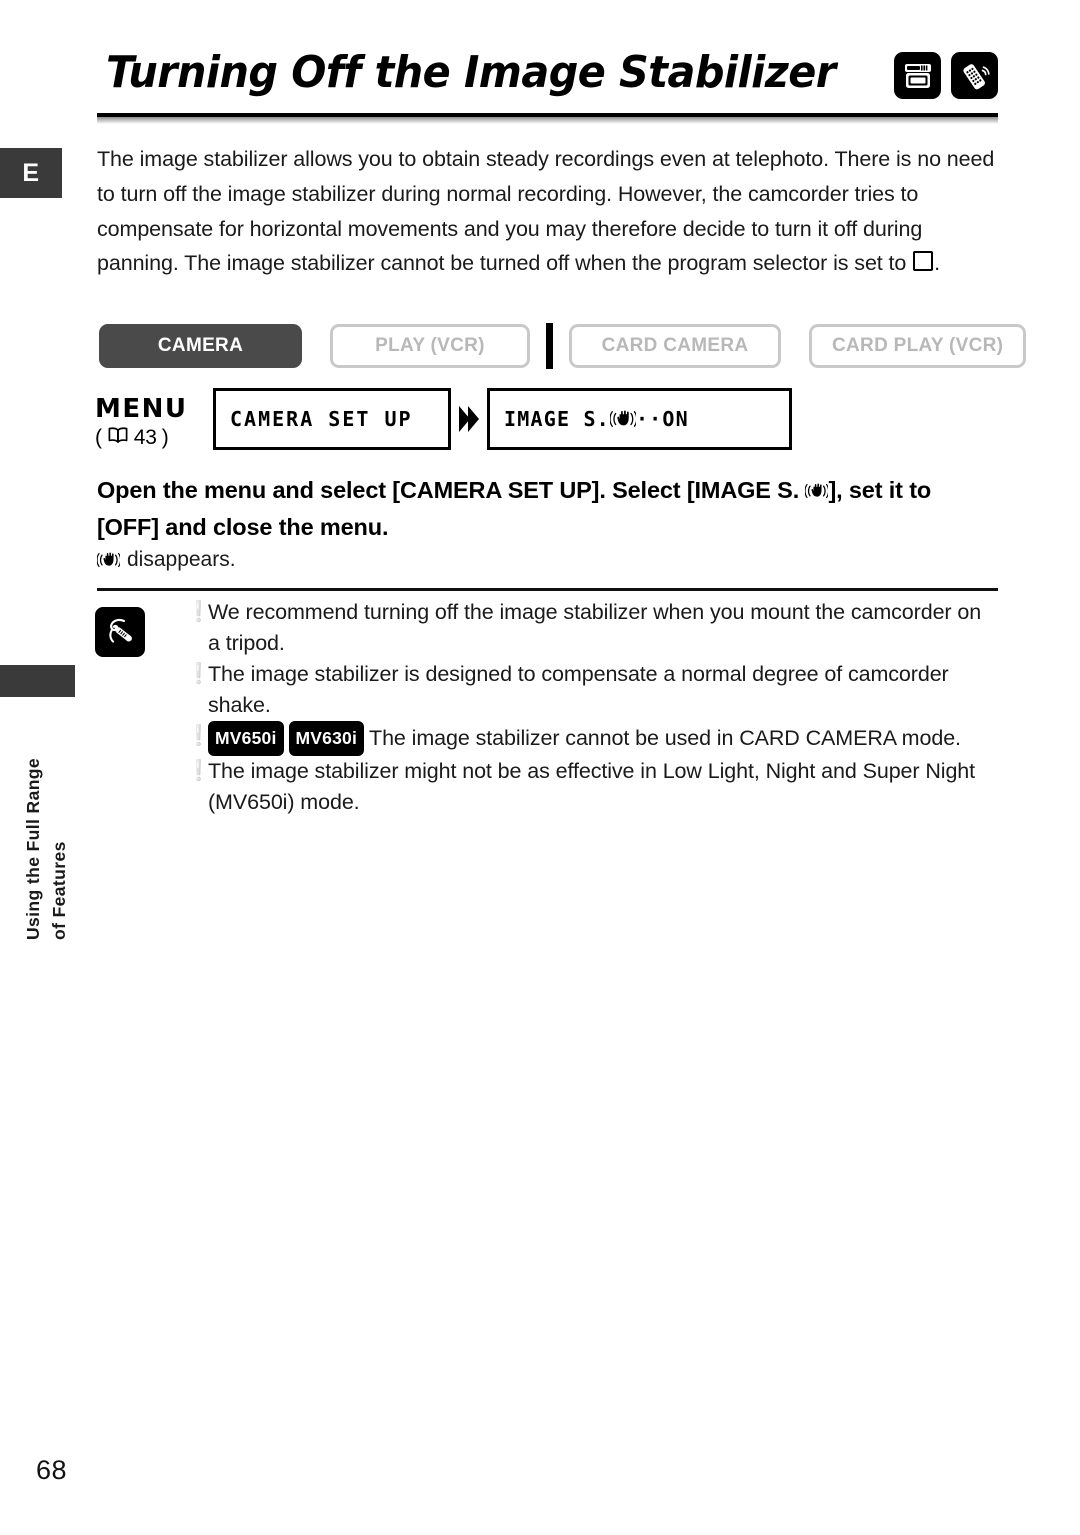  I want to click on auto-program-icon, so click(923, 261).